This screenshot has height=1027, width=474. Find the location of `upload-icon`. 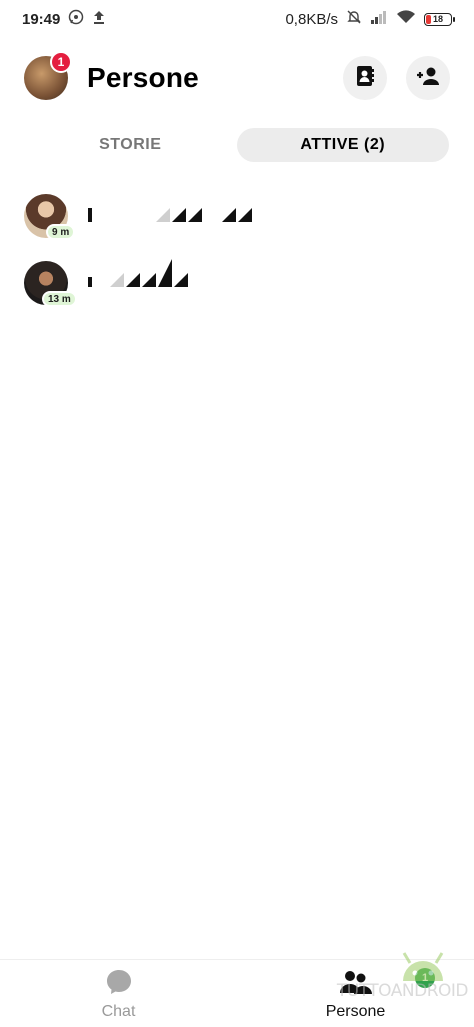

upload-icon is located at coordinates (99, 19).